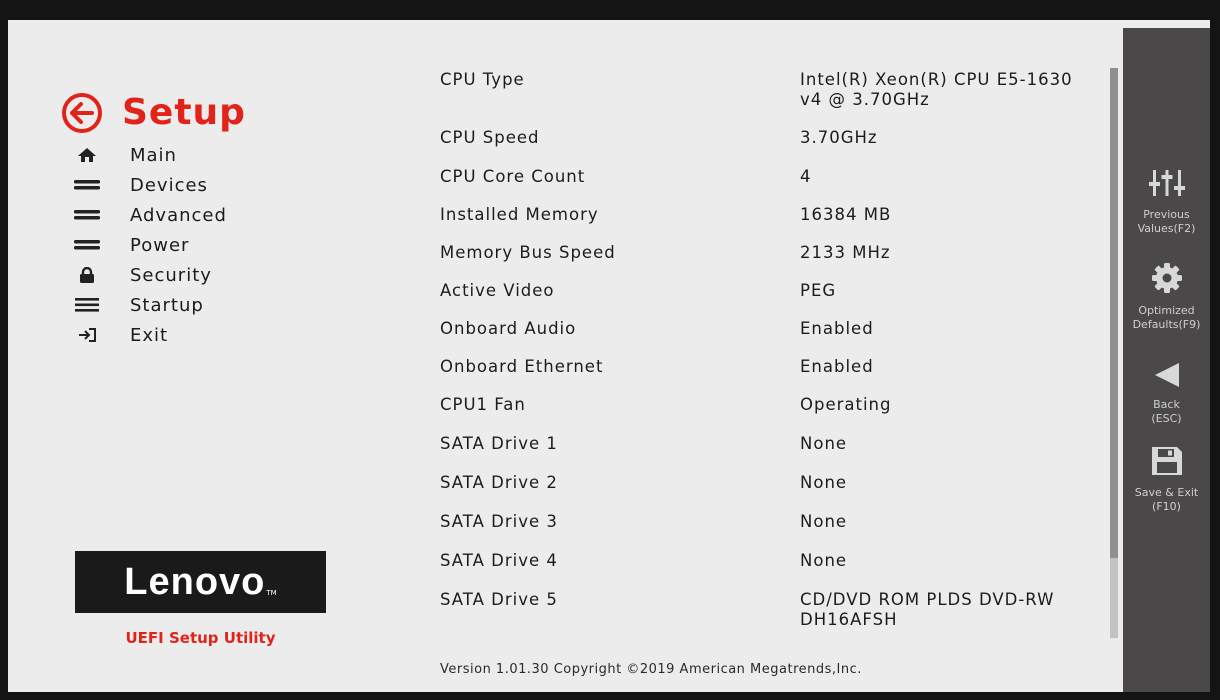  I want to click on nav-item-startup: Startup, so click(150, 305).